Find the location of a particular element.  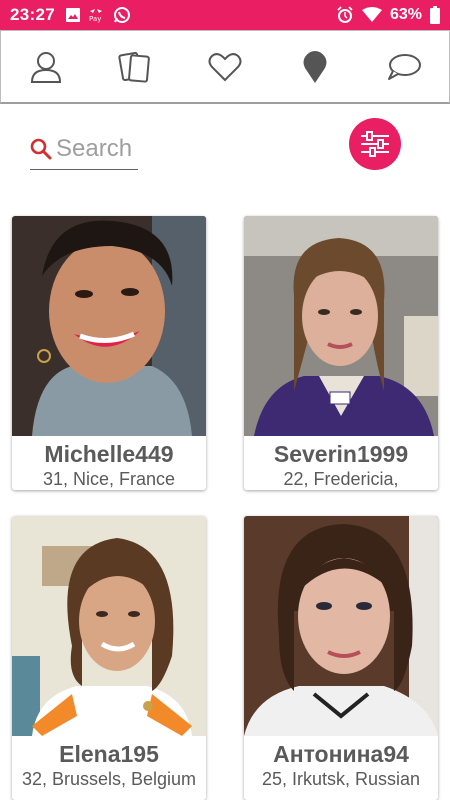

tab-messages is located at coordinates (404, 67).